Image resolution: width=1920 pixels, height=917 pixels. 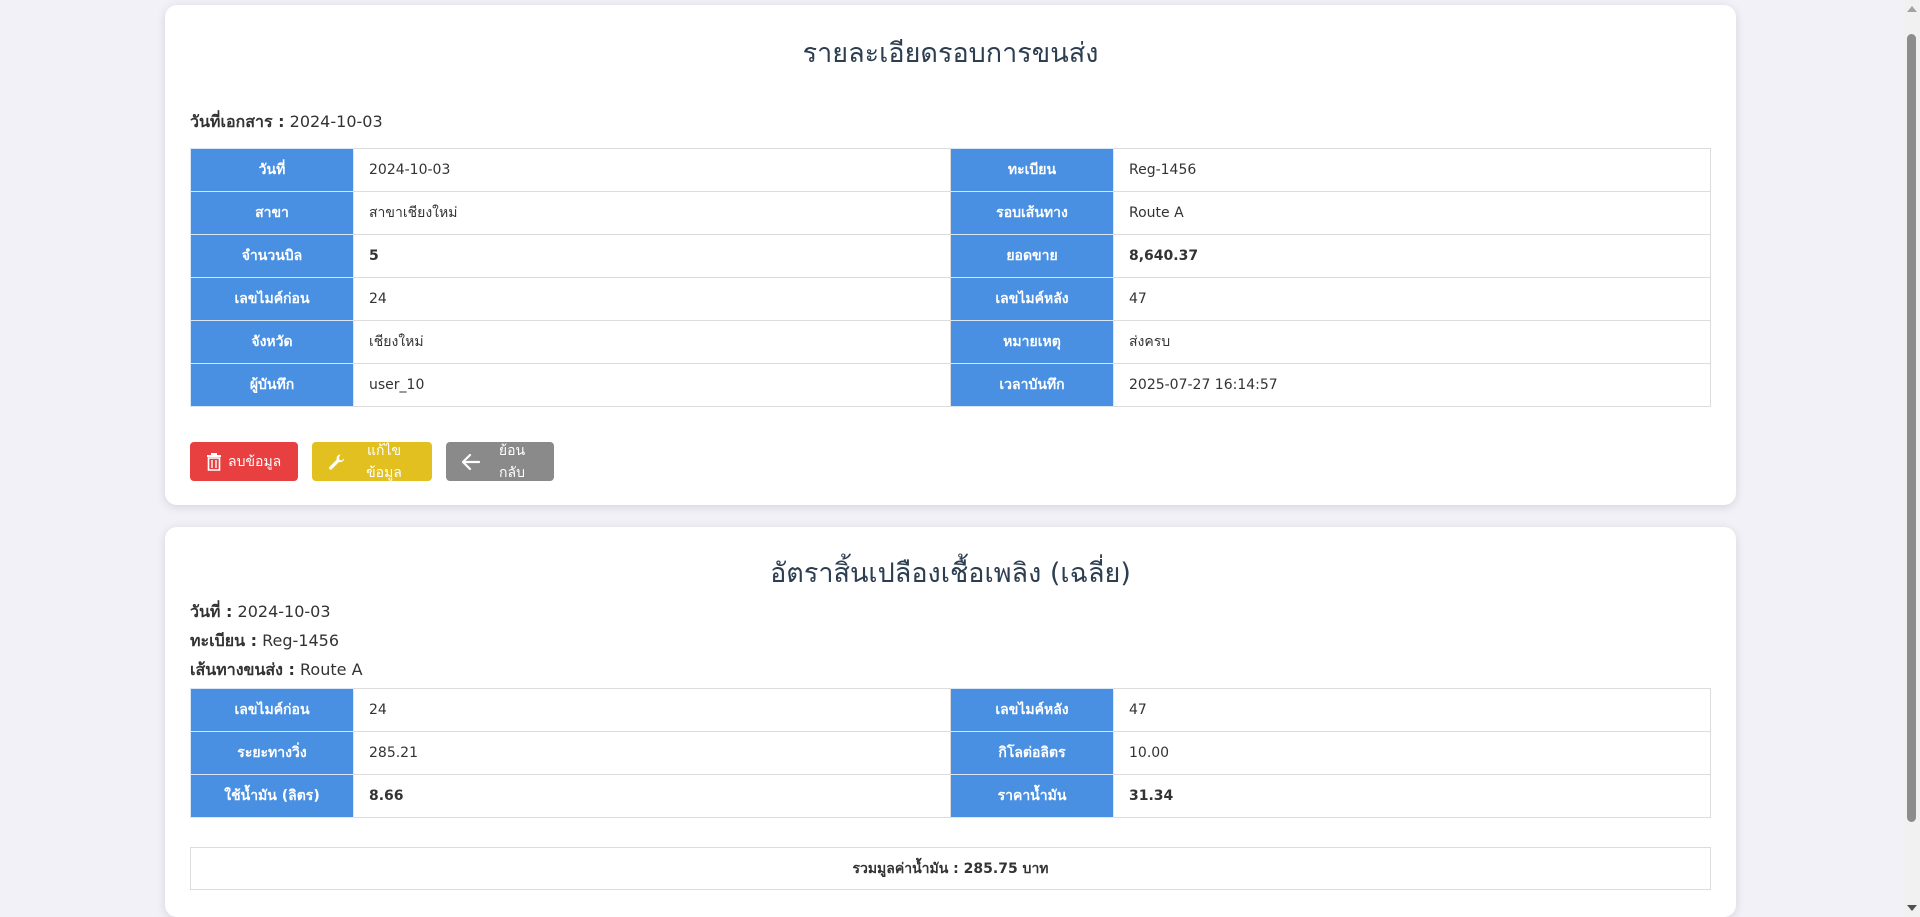 I want to click on back-button: ย้อนกลับ, so click(x=500, y=461).